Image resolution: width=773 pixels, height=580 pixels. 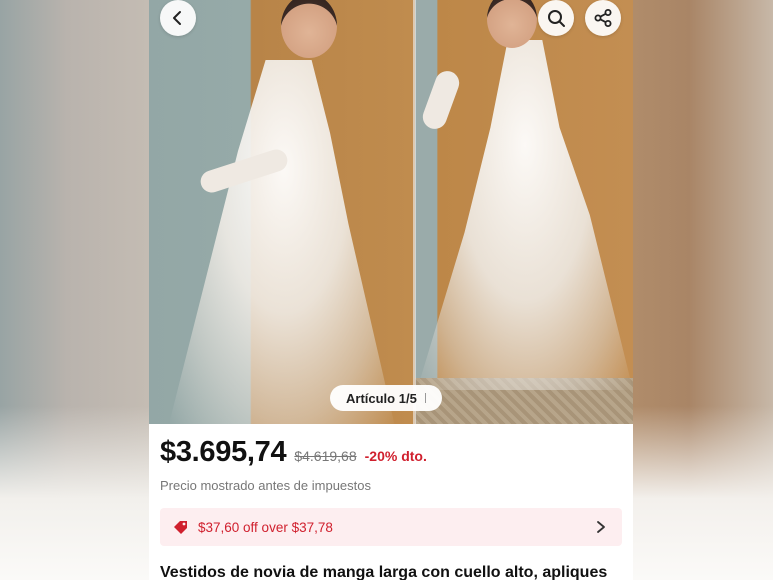 What do you see at coordinates (181, 527) in the screenshot?
I see `tag-icon` at bounding box center [181, 527].